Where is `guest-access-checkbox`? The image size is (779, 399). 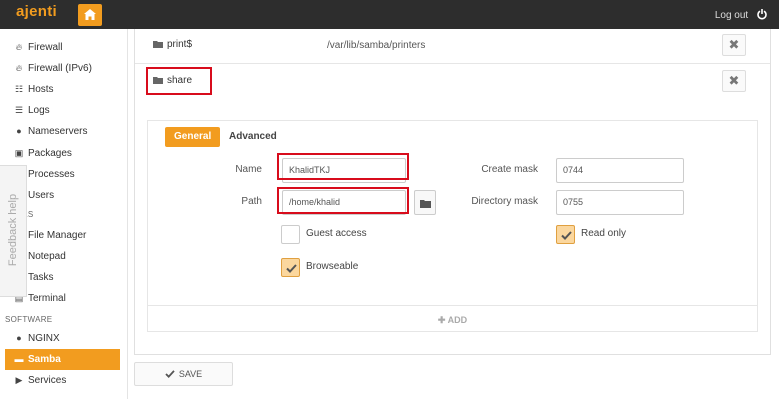
guest-access-checkbox is located at coordinates (290, 234).